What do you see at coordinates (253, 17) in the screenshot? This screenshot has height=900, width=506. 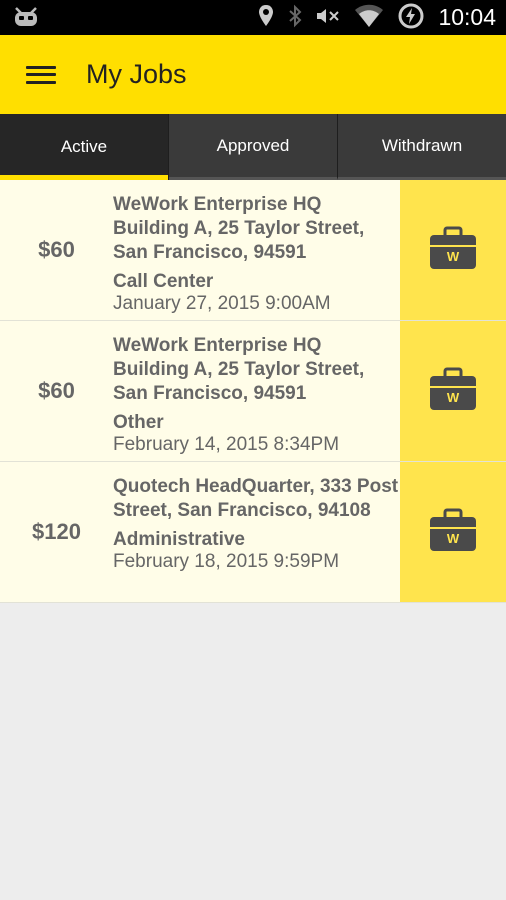 I see `status-bar: 10:04` at bounding box center [253, 17].